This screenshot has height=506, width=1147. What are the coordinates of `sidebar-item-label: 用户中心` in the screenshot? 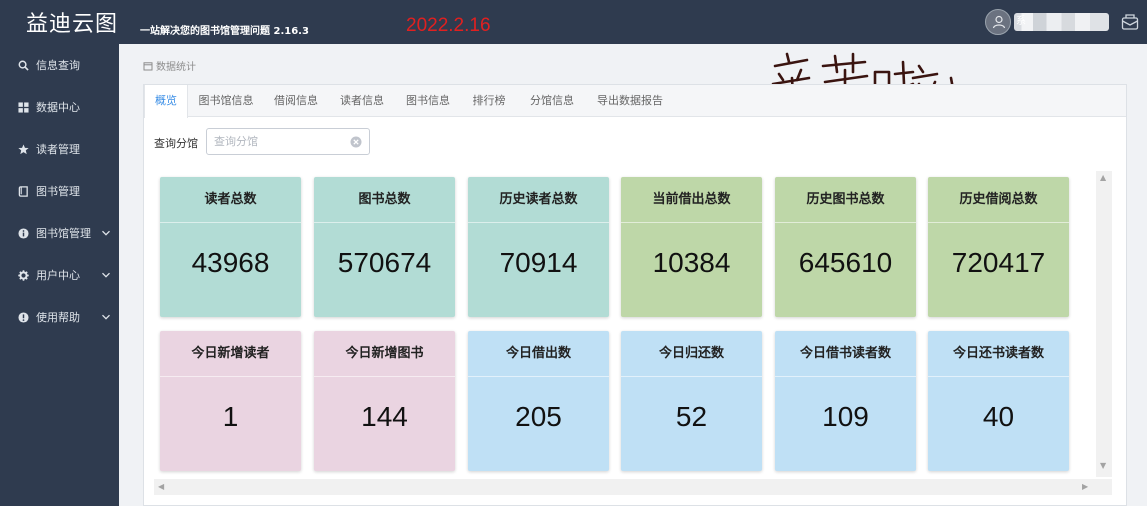 It's located at (58, 275).